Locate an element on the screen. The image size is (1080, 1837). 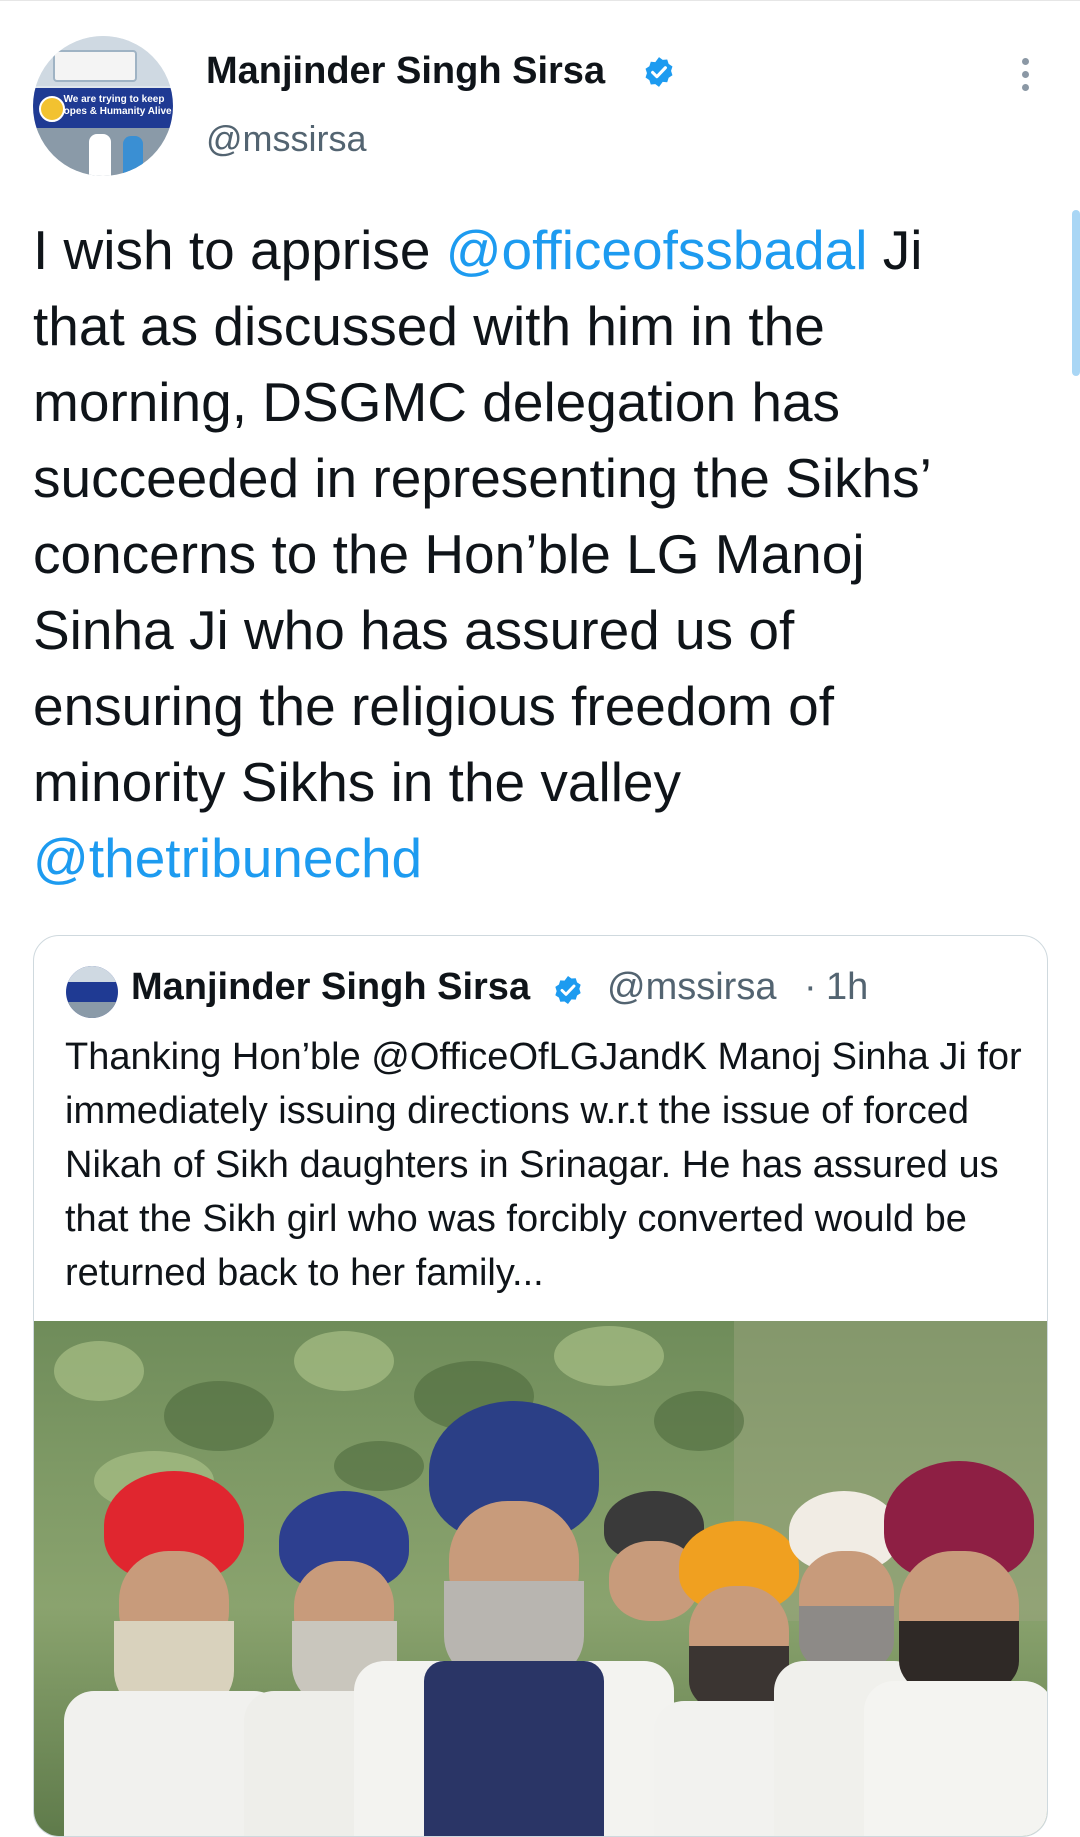
more-vertical-icon is located at coordinates (1025, 61).